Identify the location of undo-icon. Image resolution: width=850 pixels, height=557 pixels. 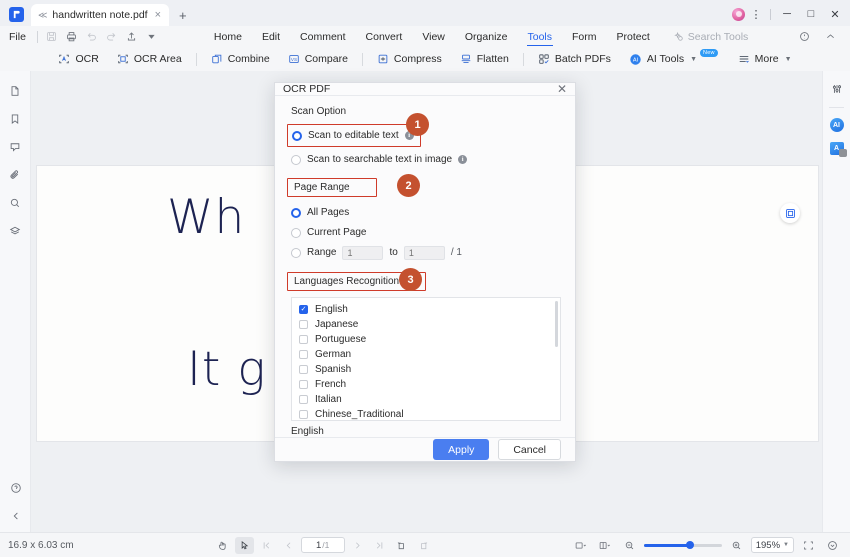
(92, 37).